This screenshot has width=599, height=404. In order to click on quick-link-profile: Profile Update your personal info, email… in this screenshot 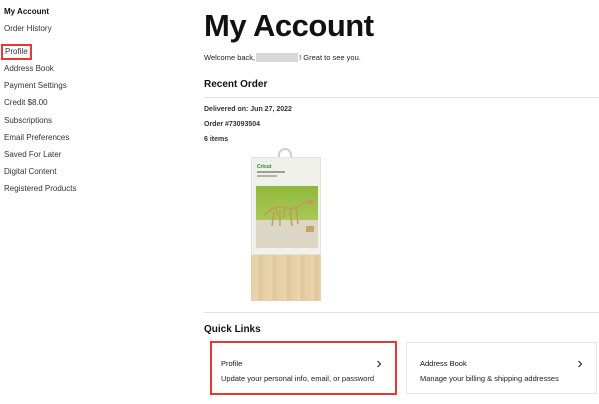, I will do `click(303, 368)`.